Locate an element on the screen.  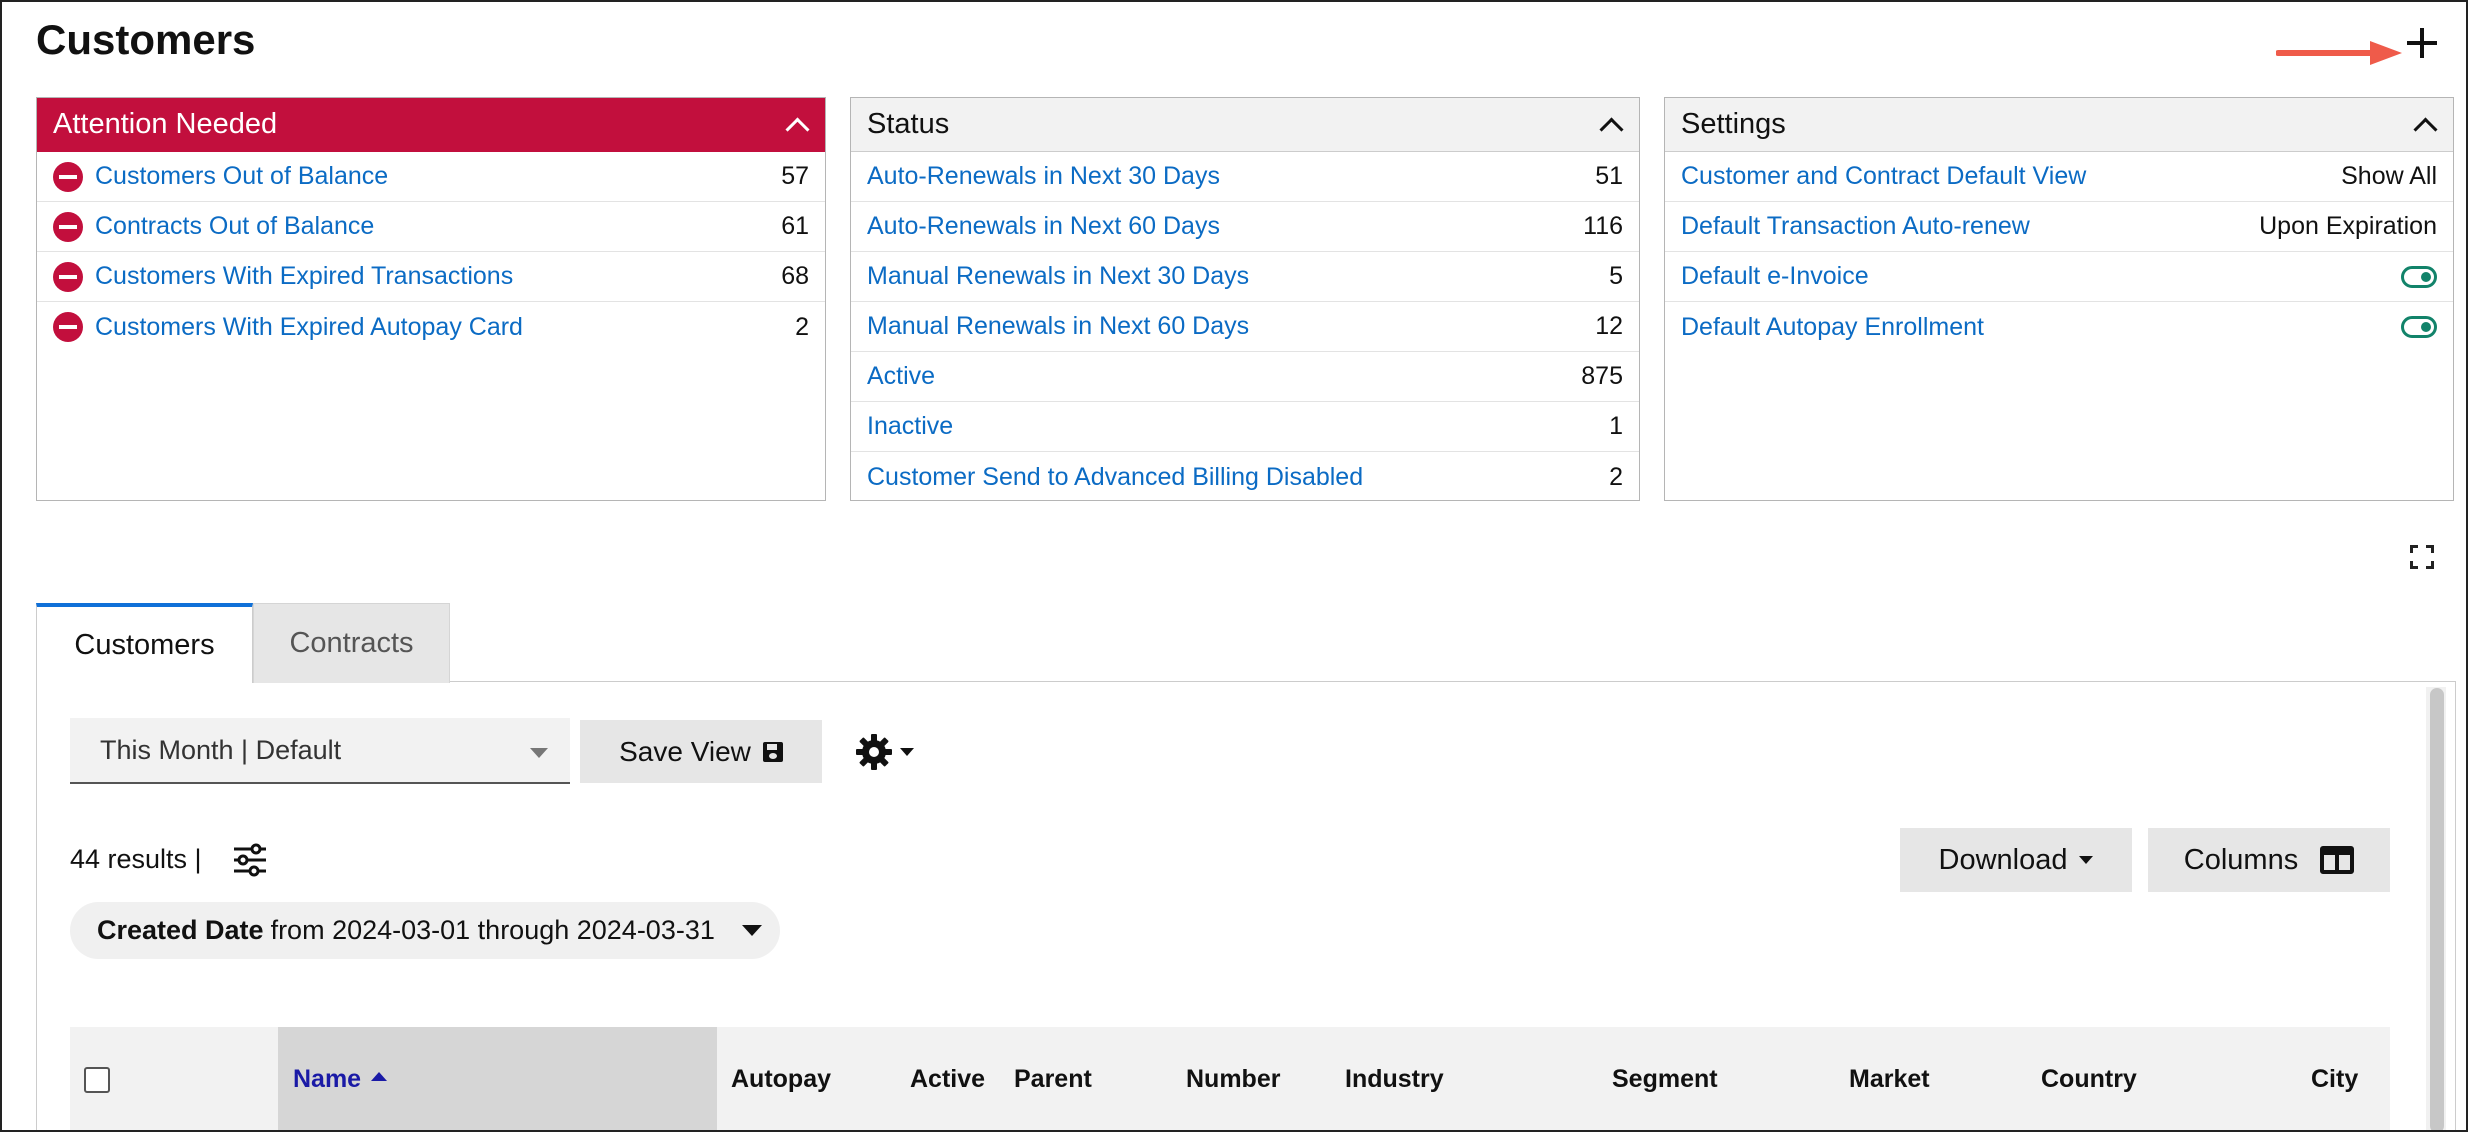
setting-value: Upon Expiration is located at coordinates (2348, 226).